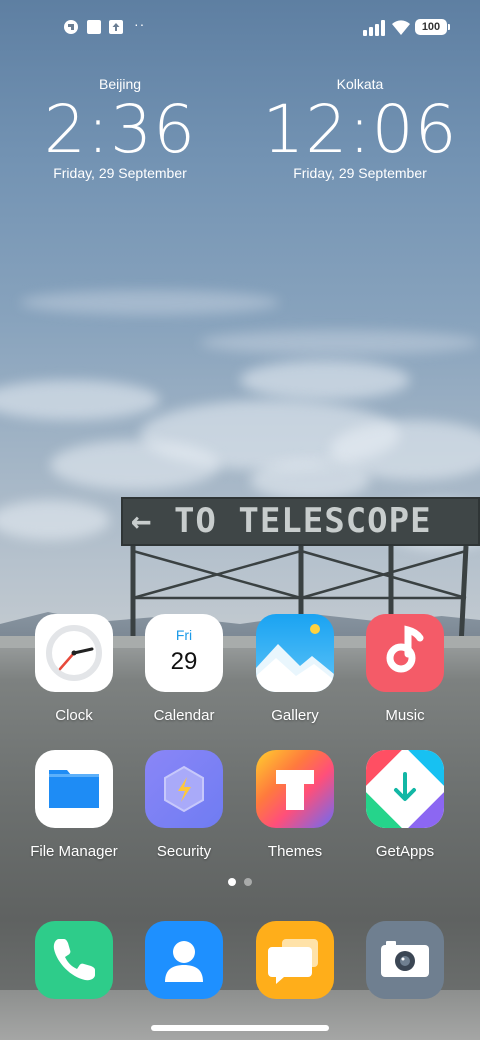 This screenshot has height=1040, width=480. Describe the element at coordinates (184, 661) in the screenshot. I see `calendar-date: 29` at that location.